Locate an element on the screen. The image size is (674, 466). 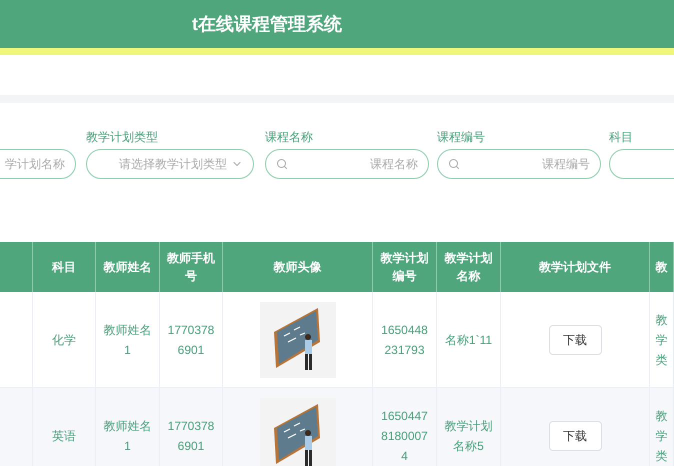
app-title: t在线课程管理系统 is located at coordinates (267, 24).